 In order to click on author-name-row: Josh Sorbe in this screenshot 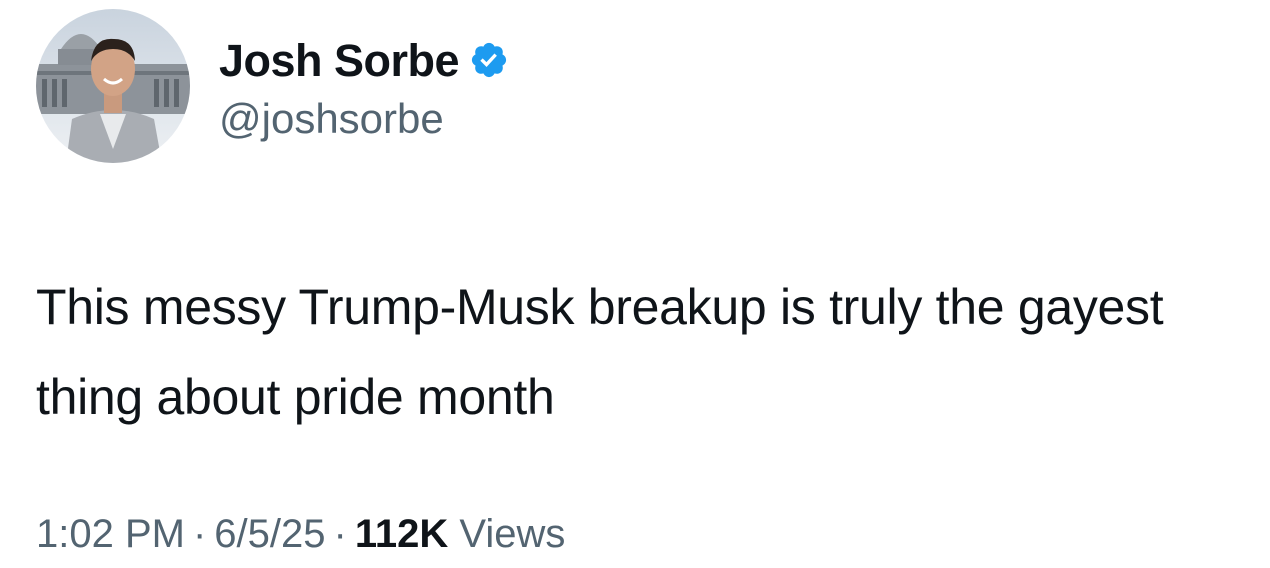, I will do `click(364, 60)`.